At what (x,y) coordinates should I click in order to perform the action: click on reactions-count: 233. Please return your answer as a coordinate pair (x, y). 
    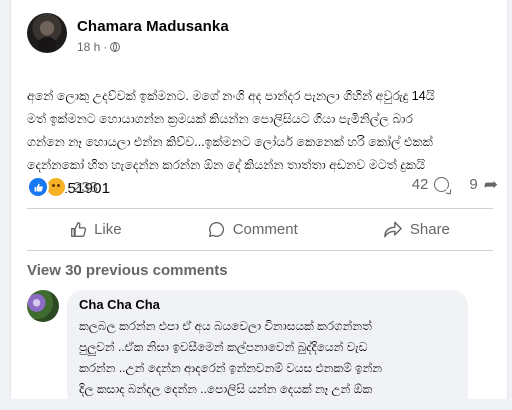
    Looking at the image, I should click on (86, 187).